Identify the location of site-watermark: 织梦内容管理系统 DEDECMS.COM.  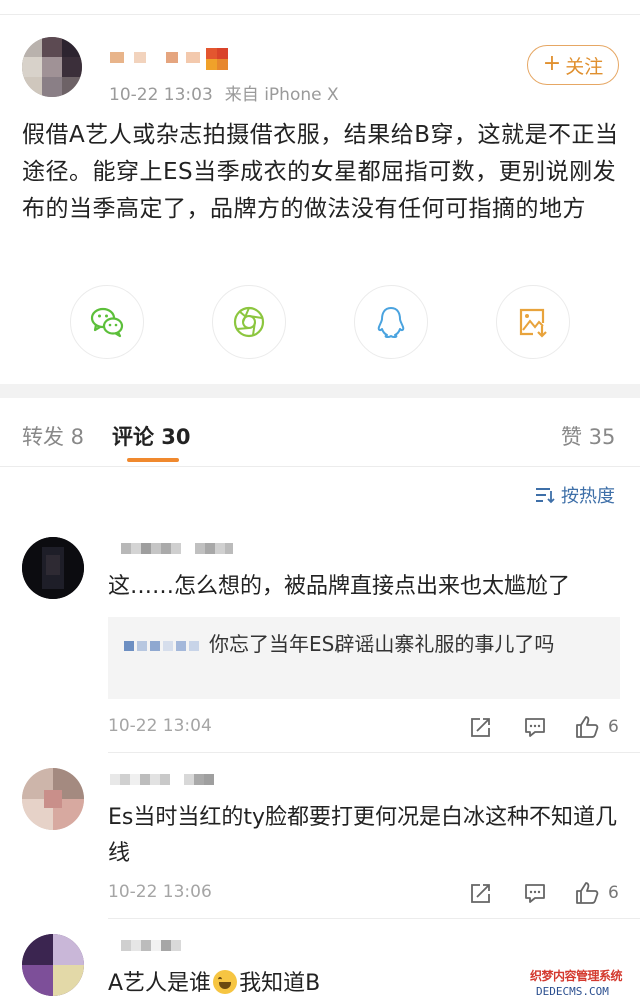
(584, 983).